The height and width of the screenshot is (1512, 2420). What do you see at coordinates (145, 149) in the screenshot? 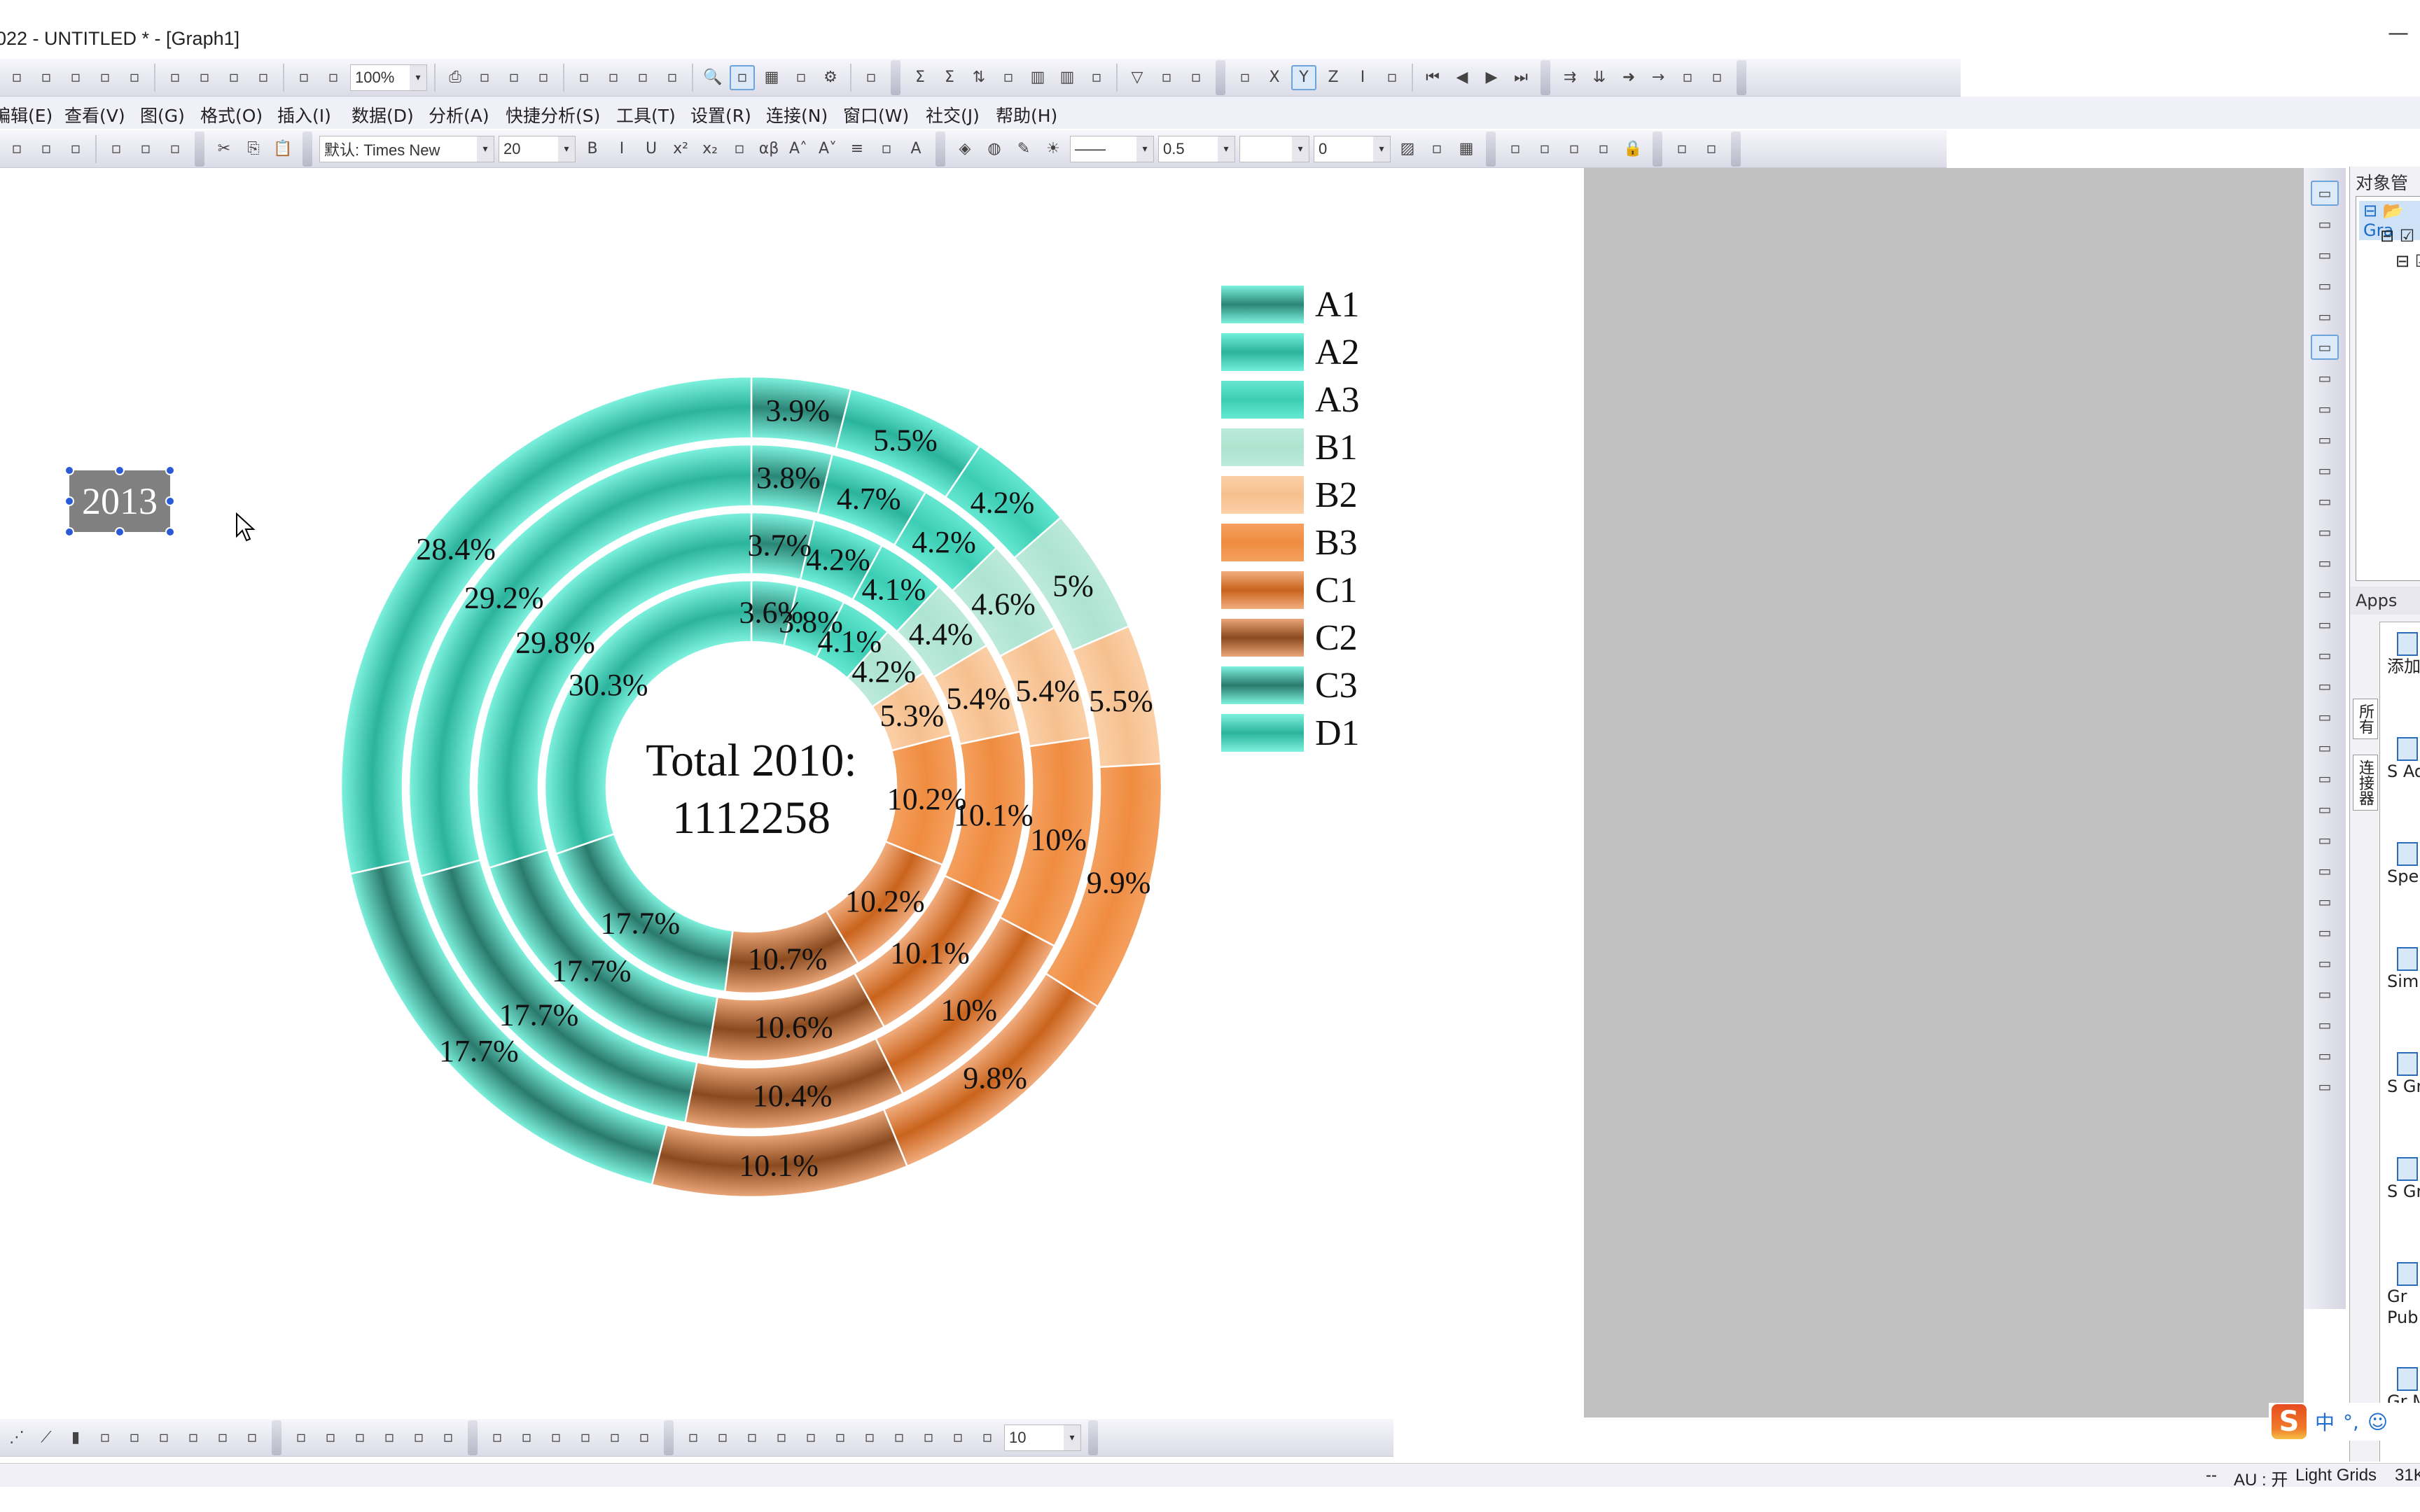
I see `link-layer-icon: ▫` at bounding box center [145, 149].